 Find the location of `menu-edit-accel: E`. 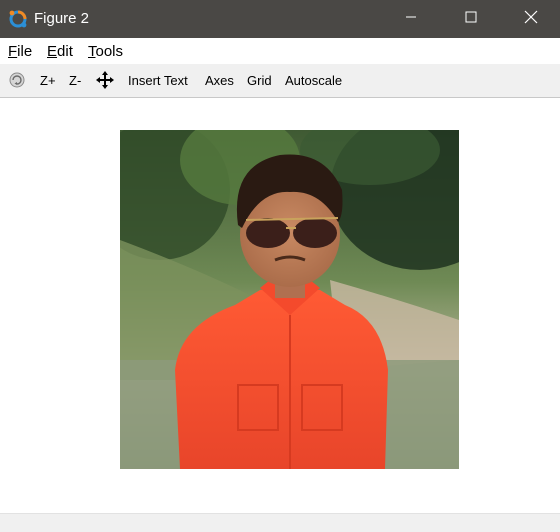

menu-edit-accel: E is located at coordinates (52, 51).